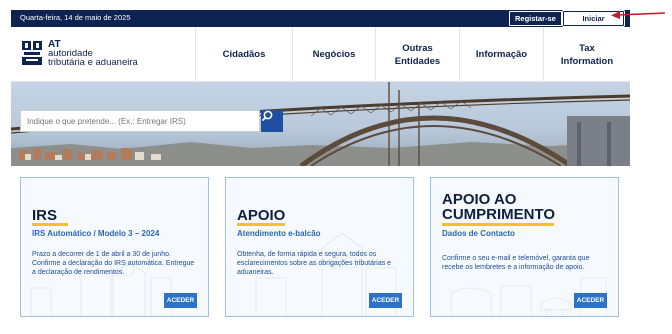 The width and height of the screenshot is (672, 334). I want to click on search-icon, so click(267, 116).